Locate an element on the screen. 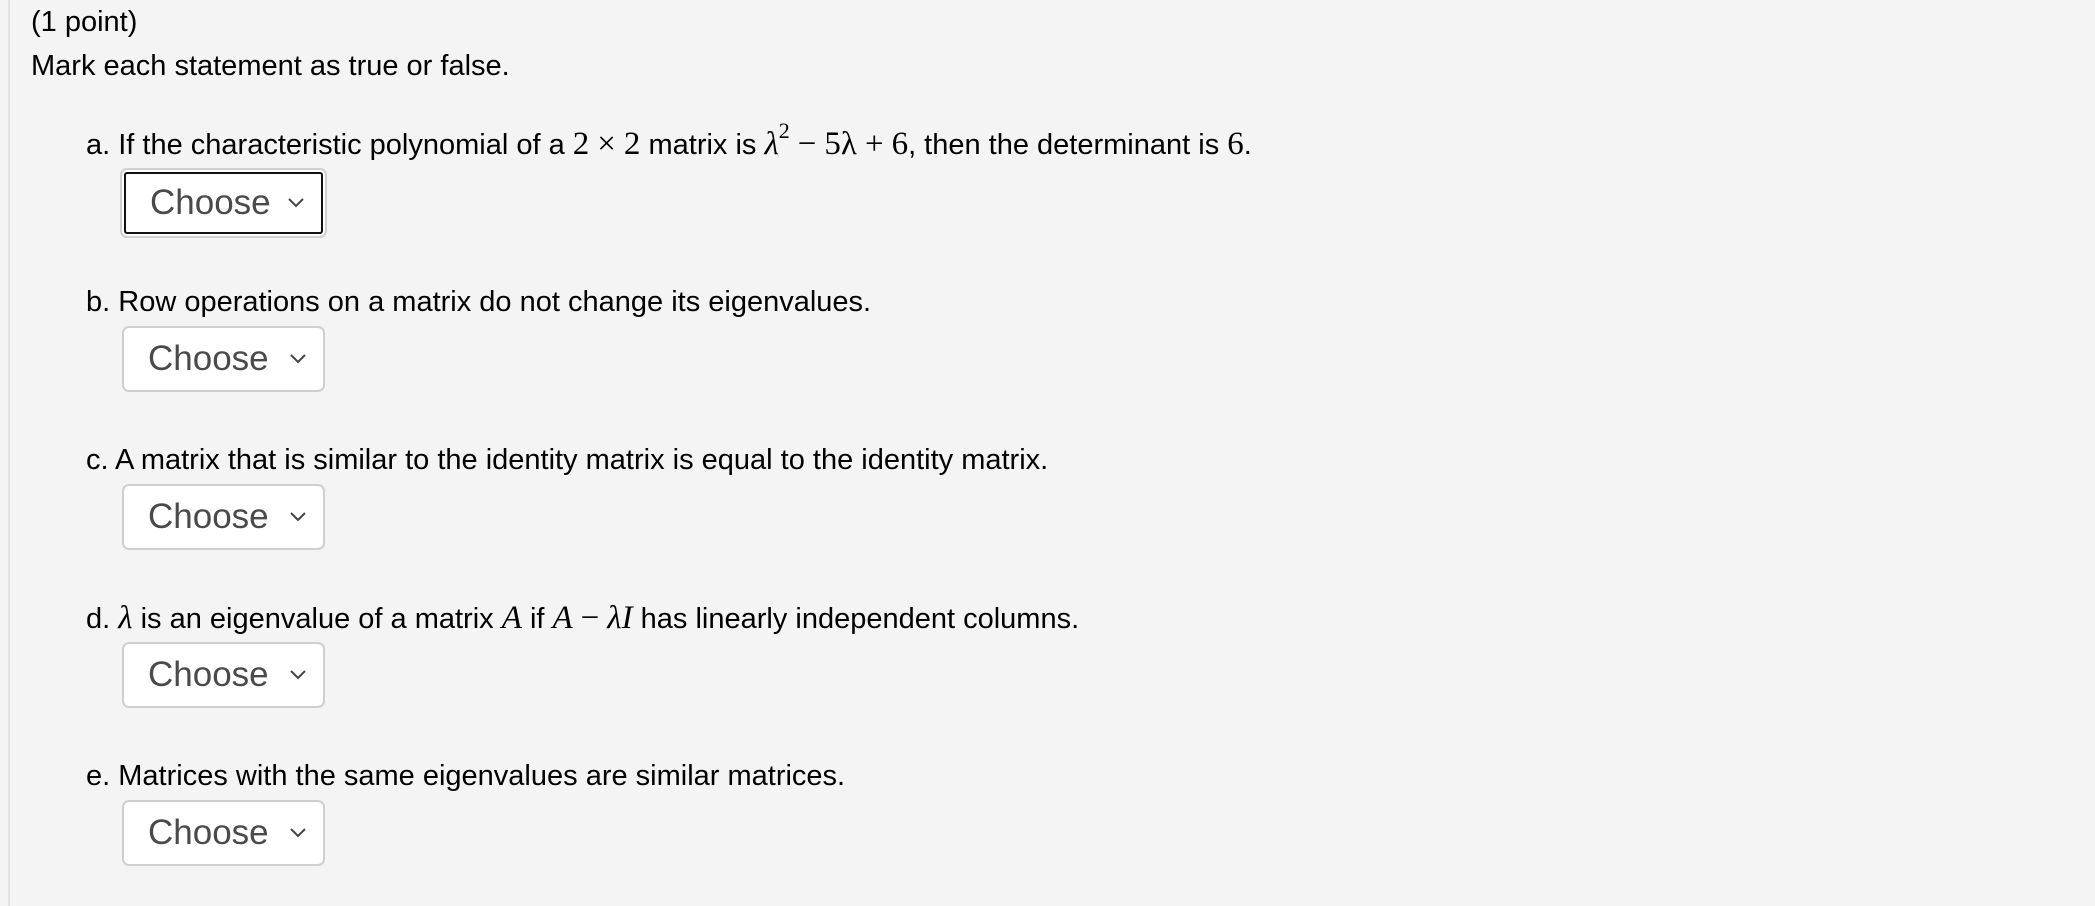 Image resolution: width=2095 pixels, height=906 pixels. answer-select-e: Choose is located at coordinates (223, 833).